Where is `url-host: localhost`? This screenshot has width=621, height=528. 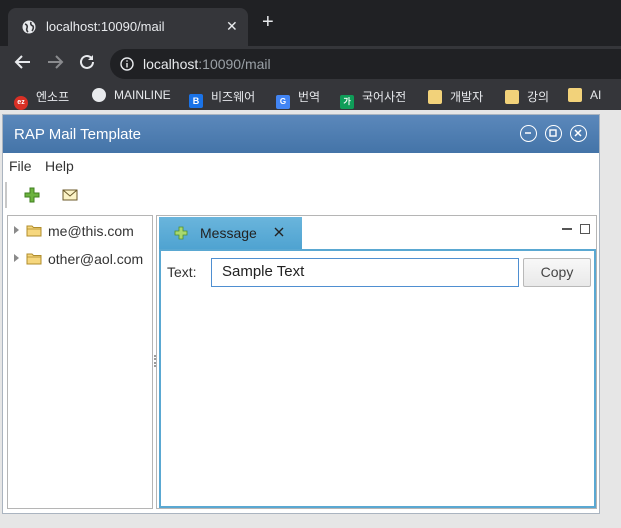 url-host: localhost is located at coordinates (171, 64).